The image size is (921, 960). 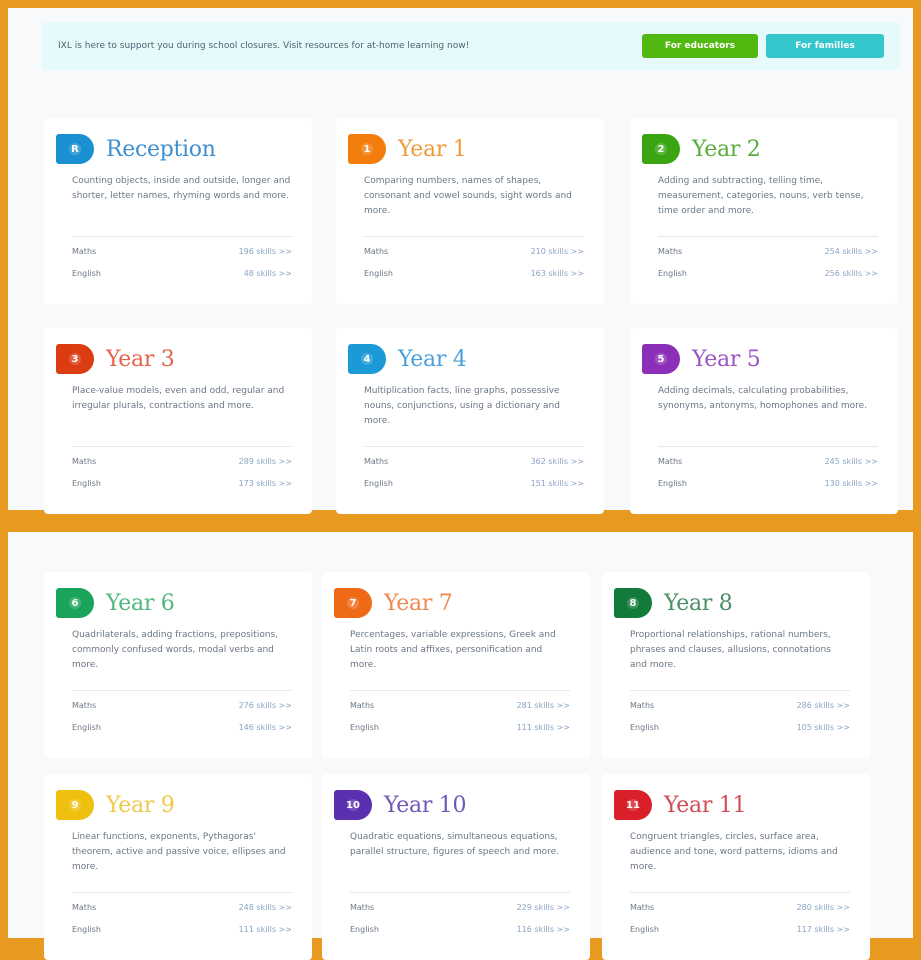 What do you see at coordinates (265, 483) in the screenshot?
I see `skills-link: 173 skills >>` at bounding box center [265, 483].